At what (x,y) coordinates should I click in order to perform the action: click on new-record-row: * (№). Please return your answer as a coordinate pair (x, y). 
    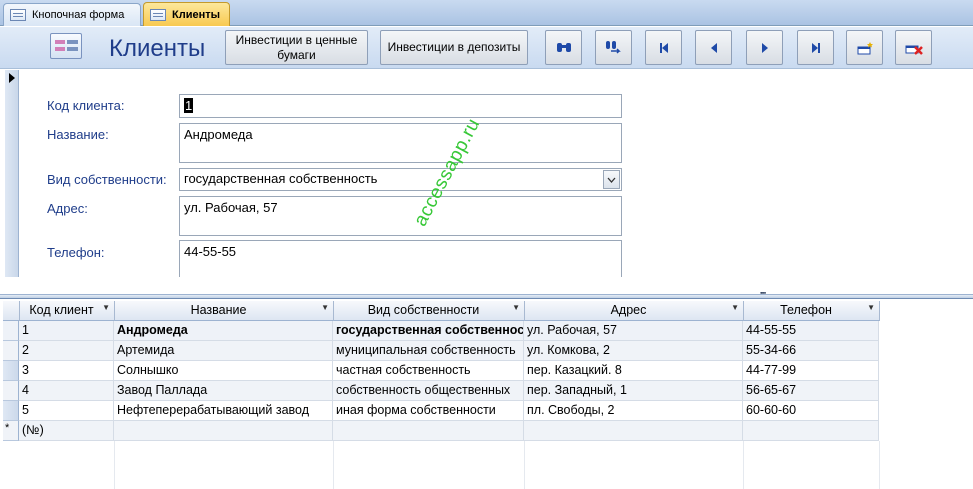
    Looking at the image, I should click on (441, 431).